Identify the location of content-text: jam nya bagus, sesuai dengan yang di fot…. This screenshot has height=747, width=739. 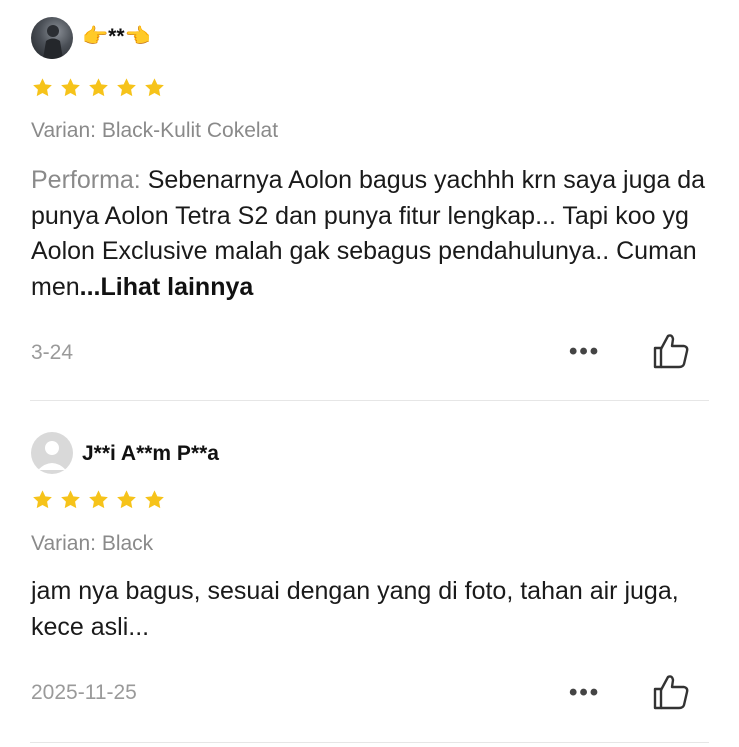
(355, 609).